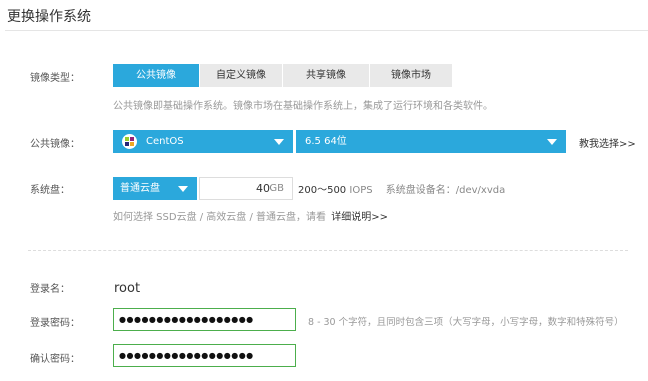 The height and width of the screenshot is (381, 648). What do you see at coordinates (140, 188) in the screenshot?
I see `disk-type-value: 普通云盘` at bounding box center [140, 188].